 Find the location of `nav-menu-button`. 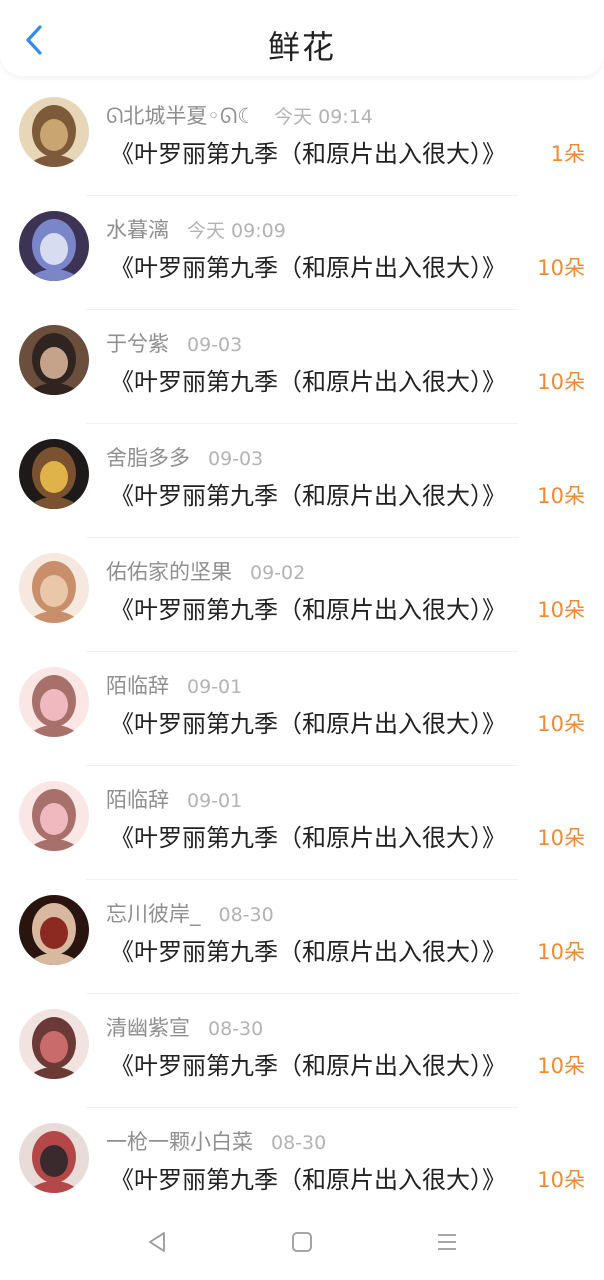

nav-menu-button is located at coordinates (447, 1242).